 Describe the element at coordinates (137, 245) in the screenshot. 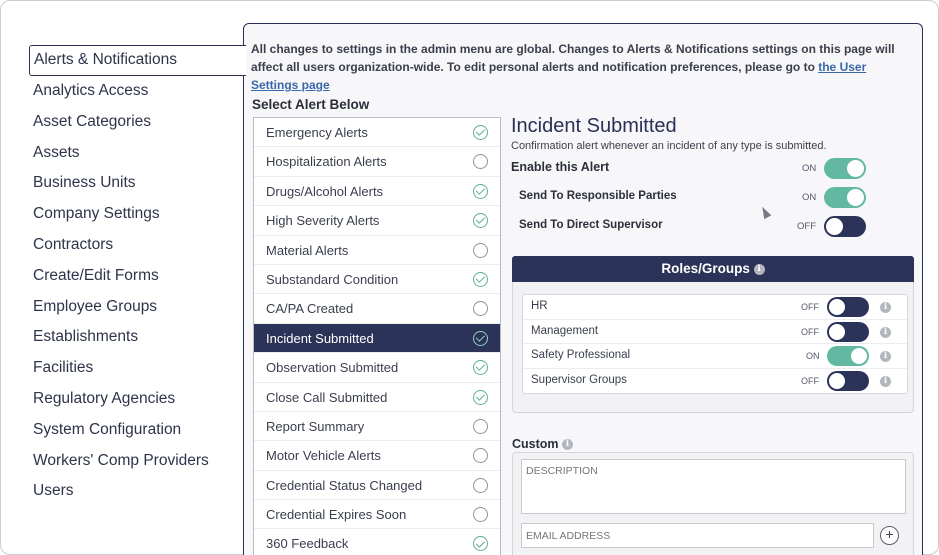

I see `sidebar-item-contractors: Contractors` at that location.